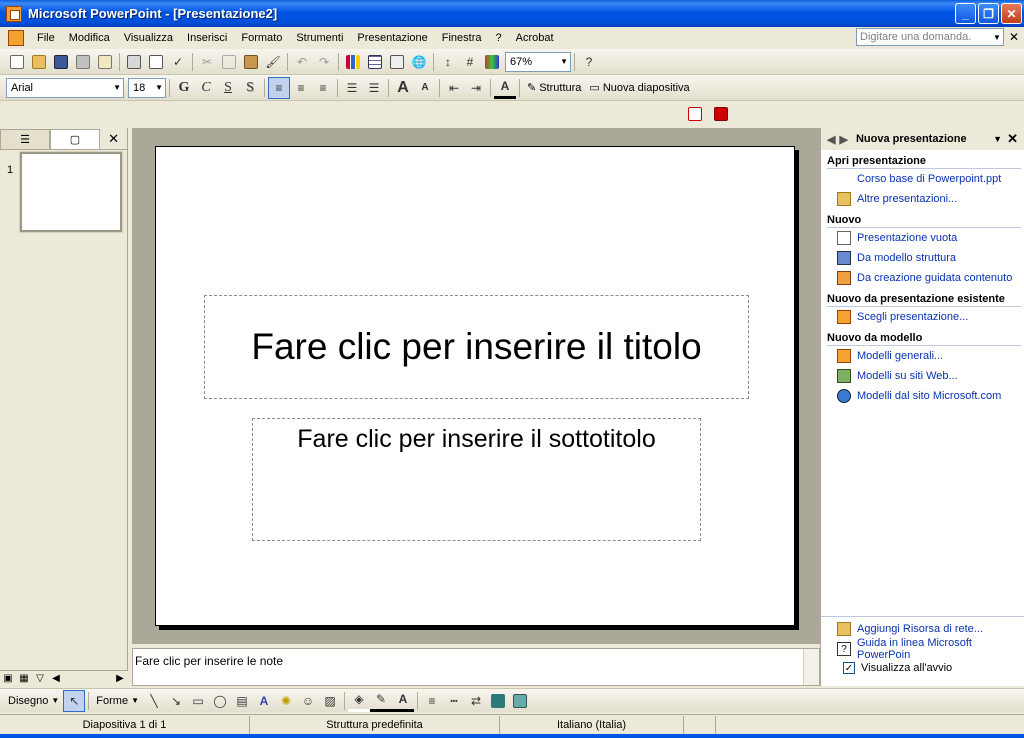 Image resolution: width=1024 pixels, height=738 pixels. What do you see at coordinates (397, 62) in the screenshot?
I see `insert-picture-icon` at bounding box center [397, 62].